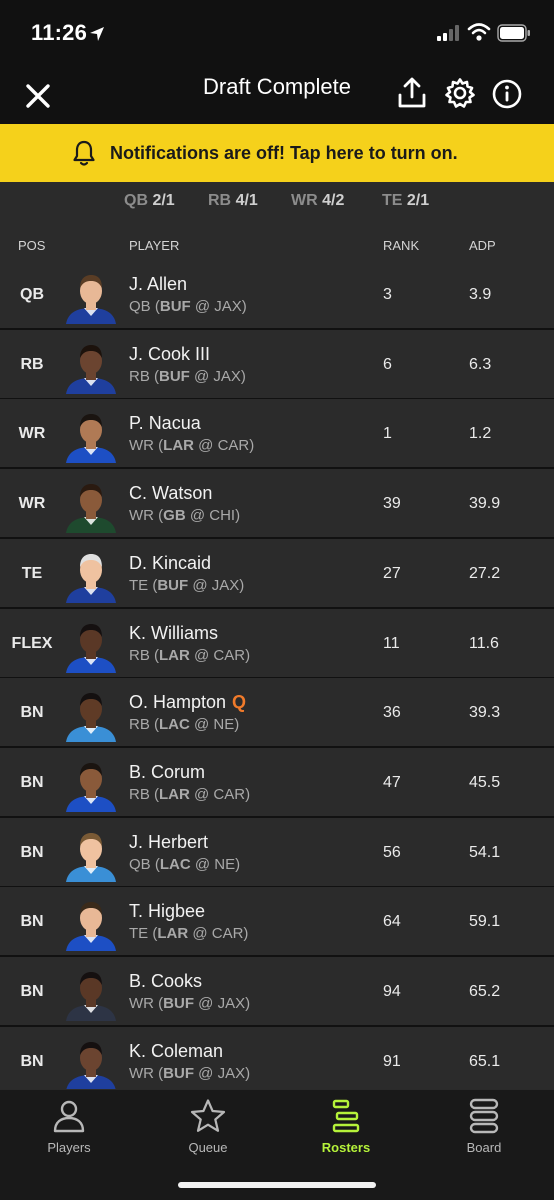  What do you see at coordinates (480, 364) in the screenshot?
I see `player-adp: 6.3` at bounding box center [480, 364].